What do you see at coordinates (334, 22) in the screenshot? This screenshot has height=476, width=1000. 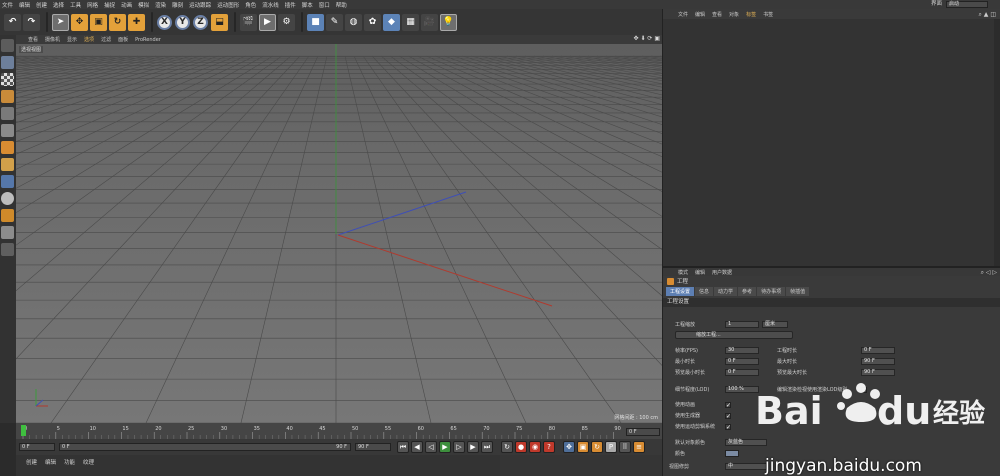 I see `spline-pen-icon: ✎` at bounding box center [334, 22].